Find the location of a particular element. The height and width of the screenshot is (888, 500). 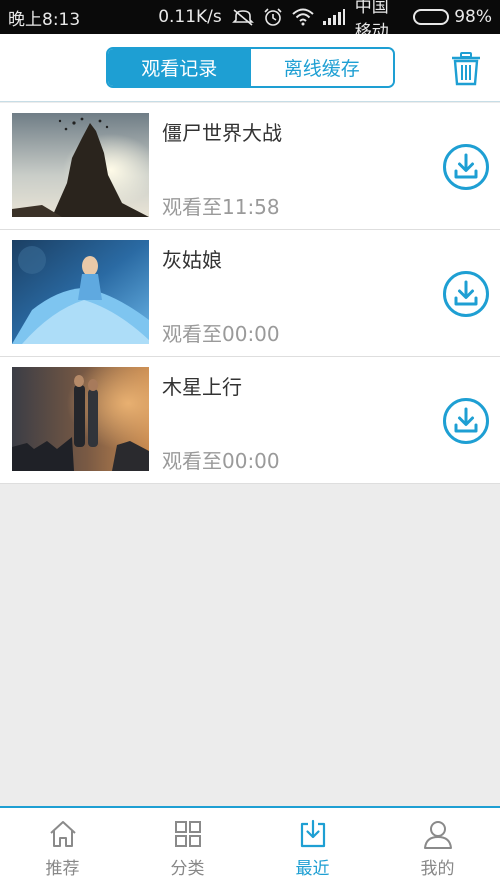

nav-item-mine: 我的 is located at coordinates (437, 848).